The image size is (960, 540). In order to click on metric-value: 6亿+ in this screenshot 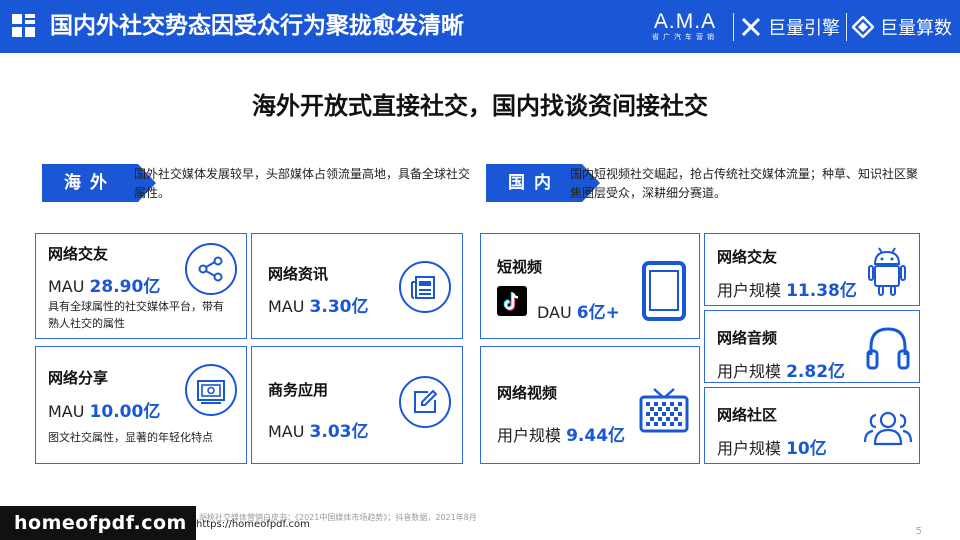, I will do `click(598, 313)`.